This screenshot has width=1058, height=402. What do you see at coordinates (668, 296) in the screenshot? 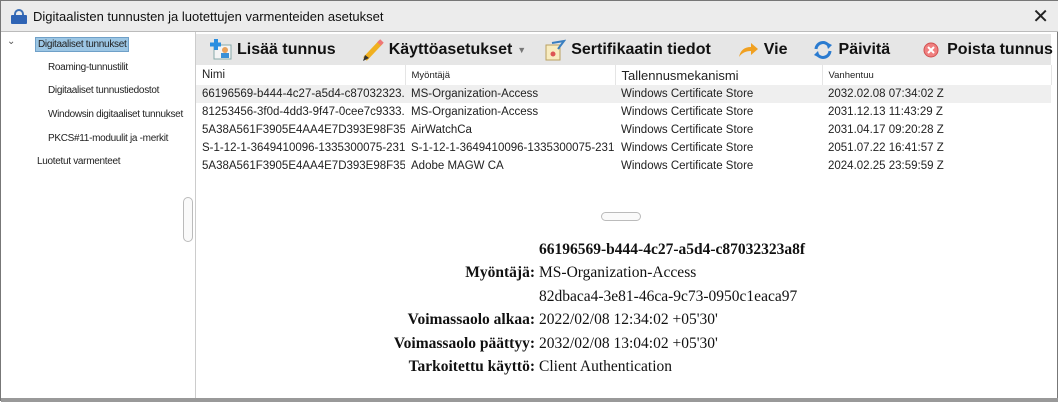
I see `issuer-id-value: 82dbaca4-3e81-46ca-9c73-0950c1eaca97` at bounding box center [668, 296].